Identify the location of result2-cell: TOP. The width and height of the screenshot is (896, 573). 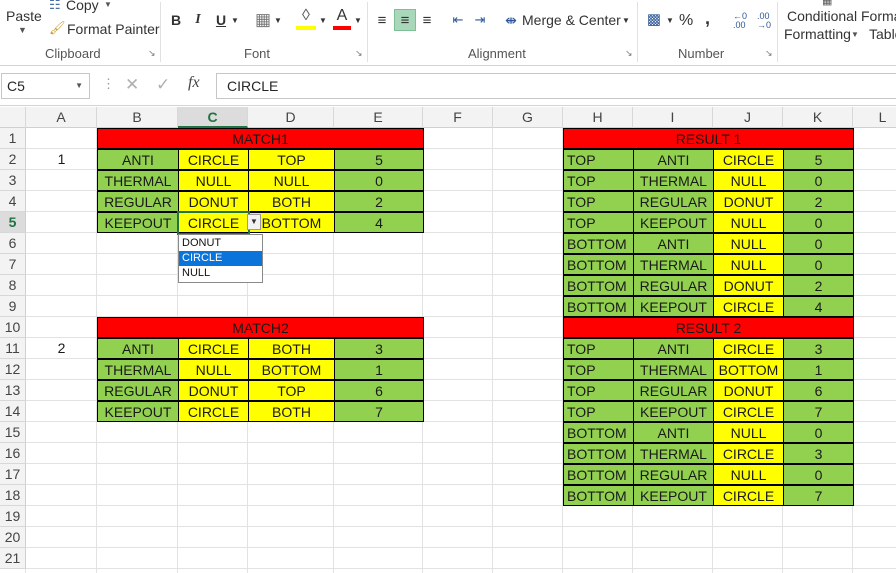
(598, 411).